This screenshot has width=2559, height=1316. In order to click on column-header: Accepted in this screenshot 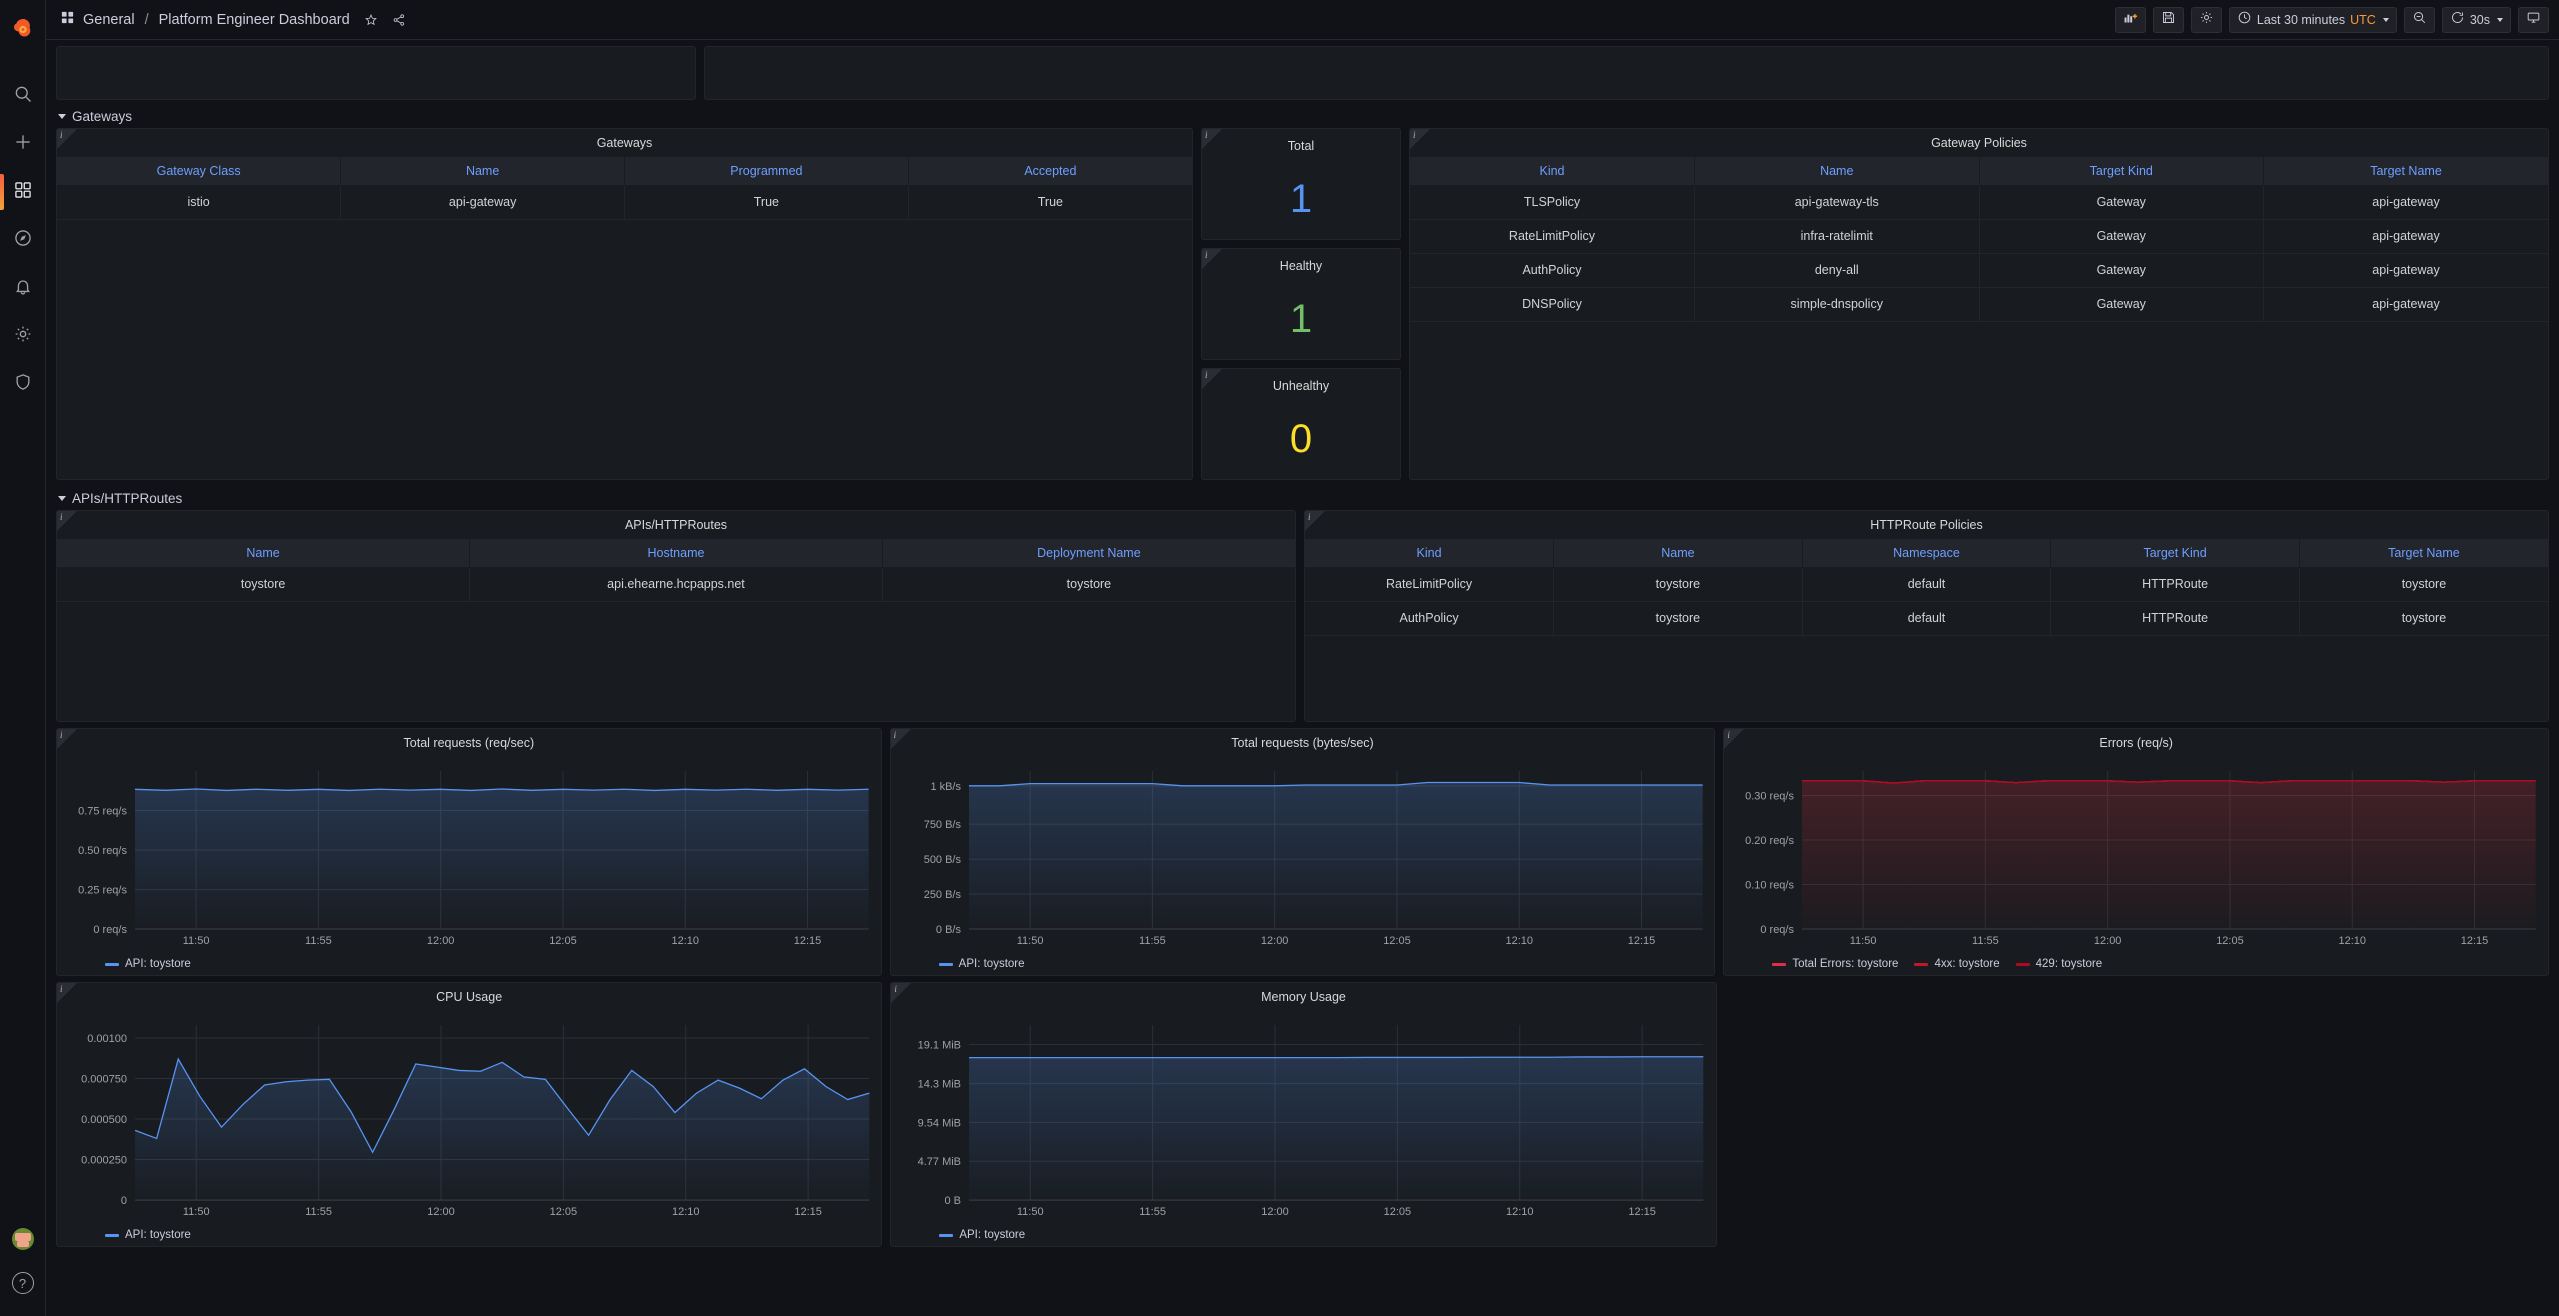, I will do `click(1050, 171)`.